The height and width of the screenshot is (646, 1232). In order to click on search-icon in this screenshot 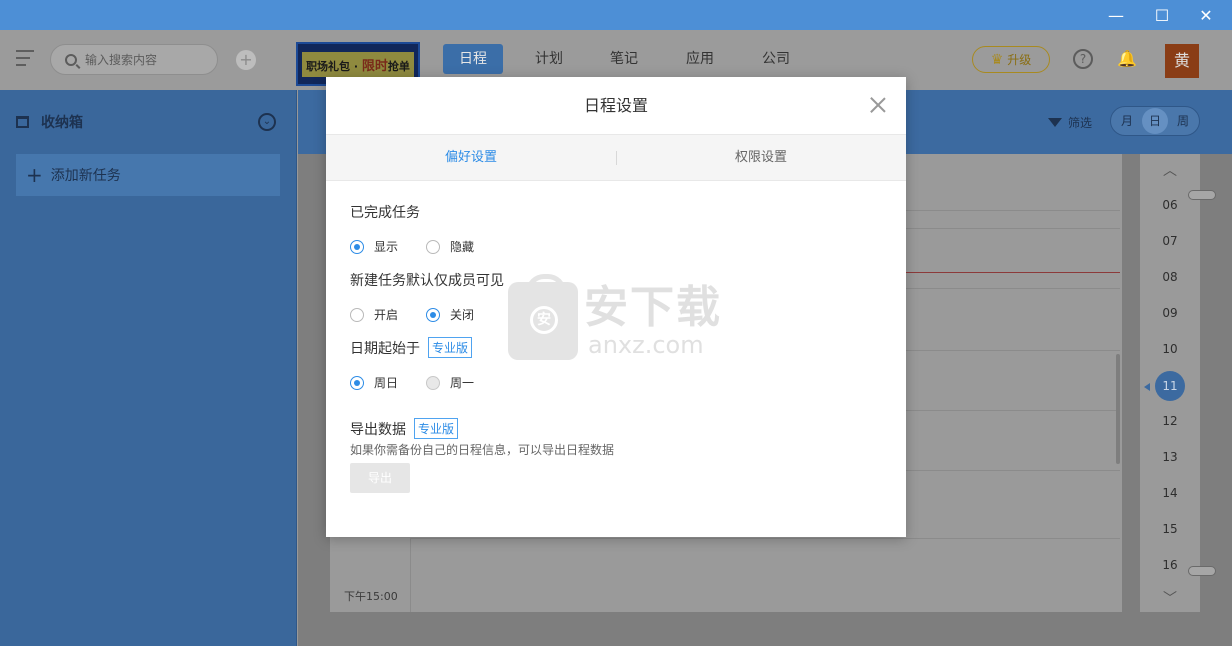, I will do `click(71, 59)`.